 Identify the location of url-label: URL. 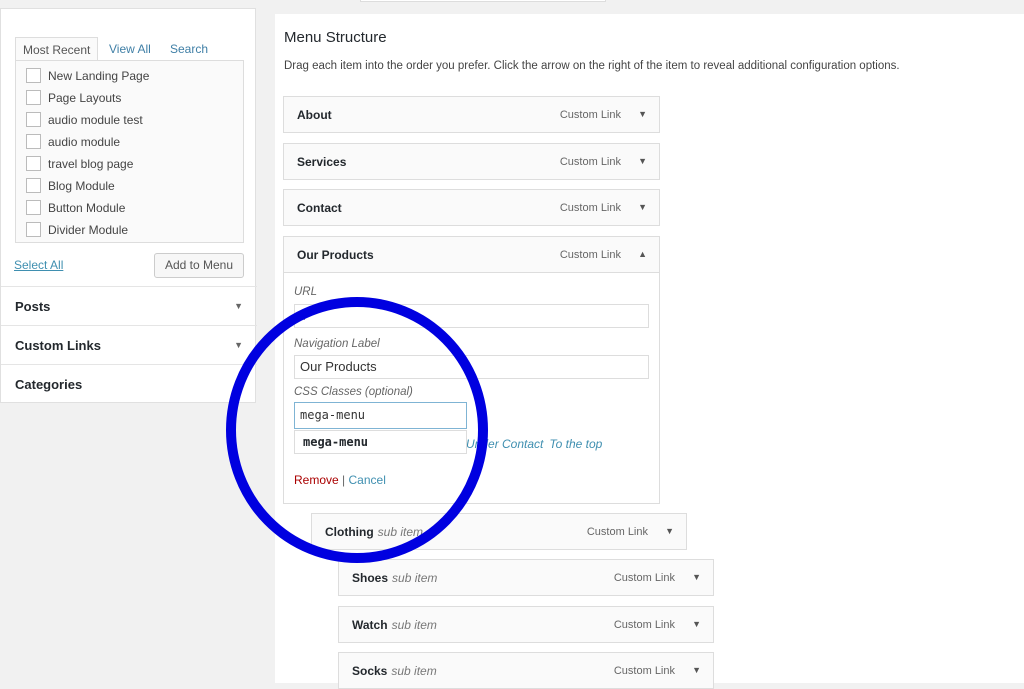
(306, 292).